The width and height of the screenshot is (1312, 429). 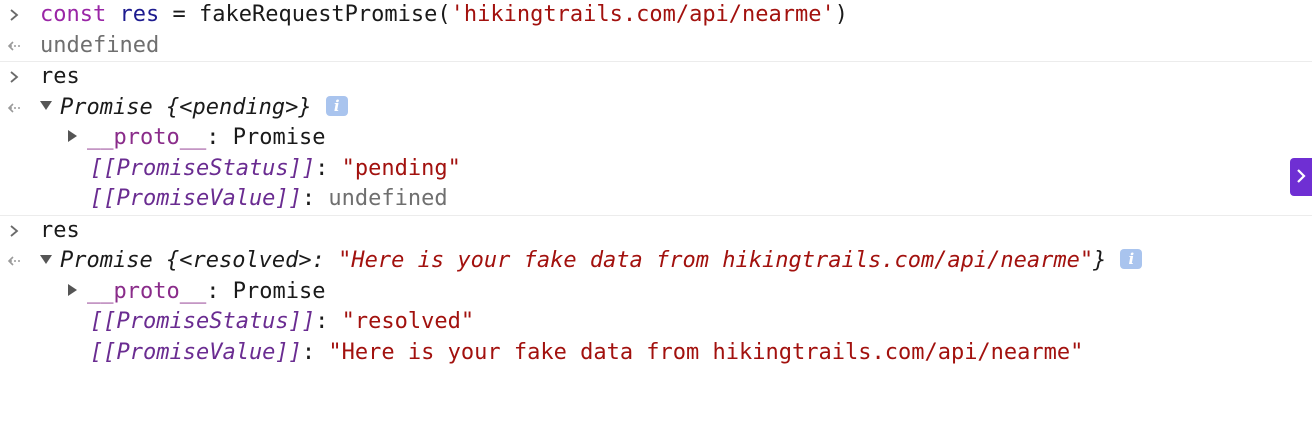 What do you see at coordinates (401, 168) in the screenshot?
I see `property-value: "pending"` at bounding box center [401, 168].